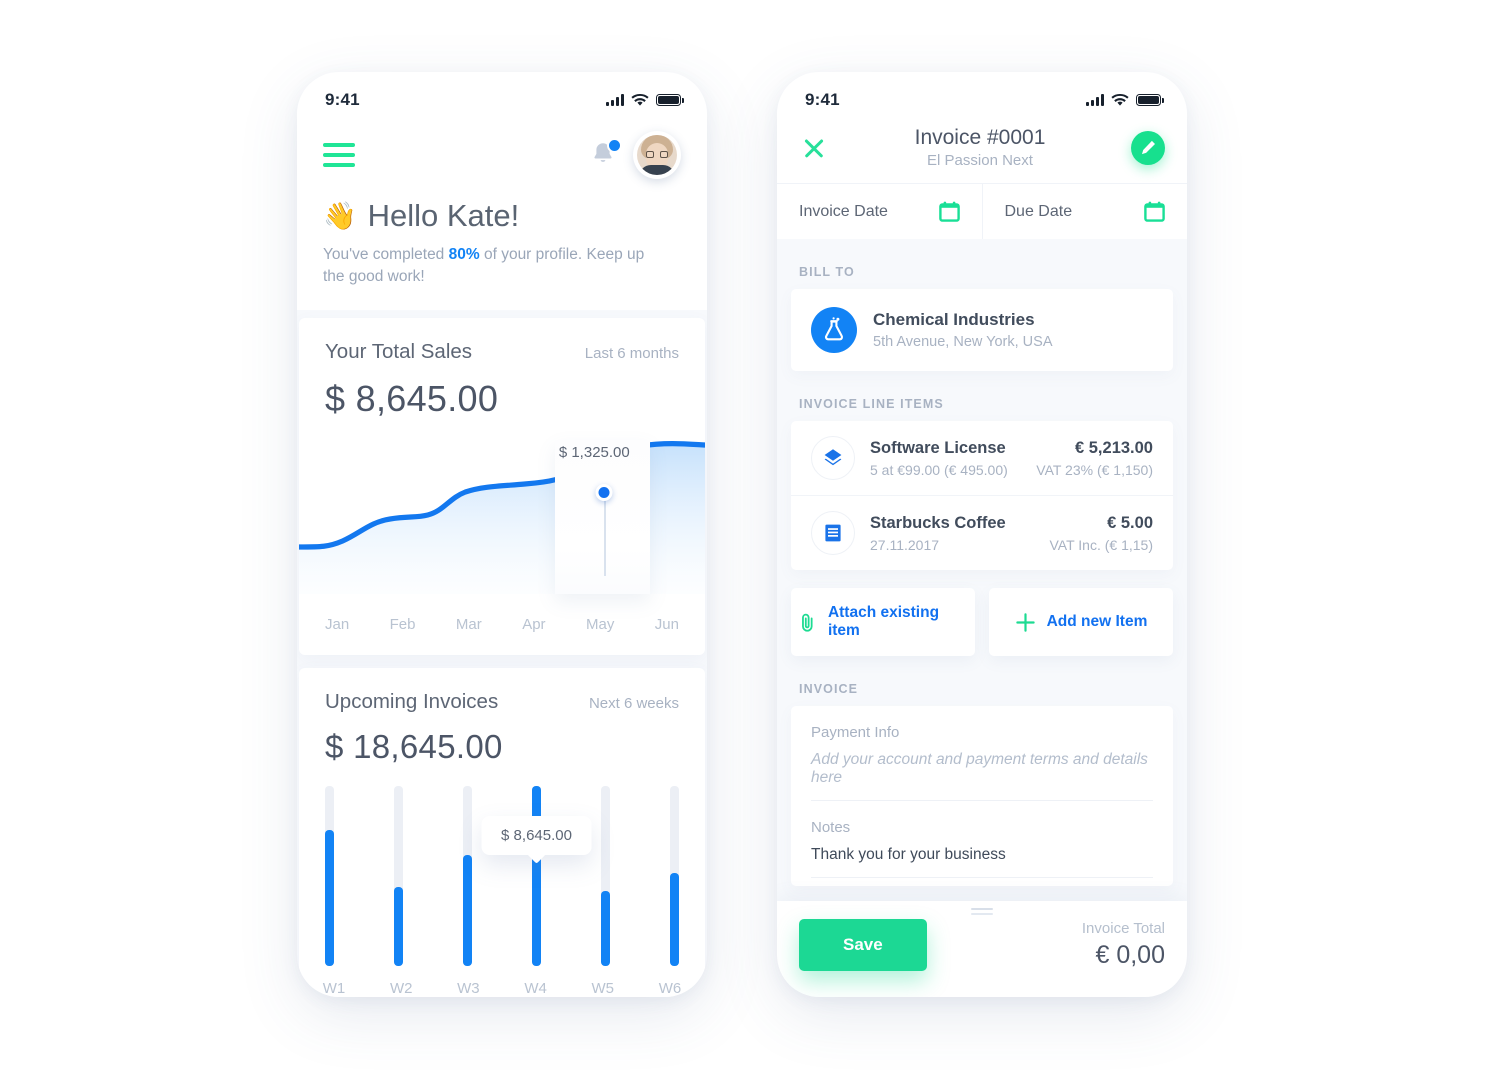 The width and height of the screenshot is (1500, 1071). Describe the element at coordinates (337, 625) in the screenshot. I see `x-tick-label: Jan` at that location.